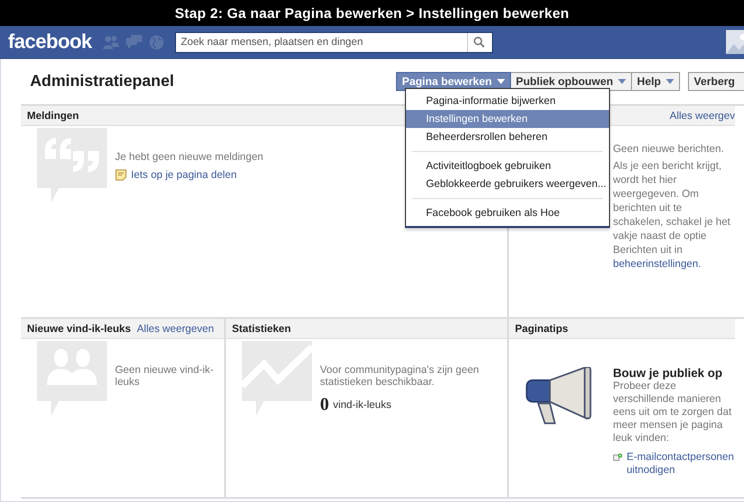 This screenshot has height=502, width=744. What do you see at coordinates (175, 328) in the screenshot?
I see `view-all-link: Alles weergeven` at bounding box center [175, 328].